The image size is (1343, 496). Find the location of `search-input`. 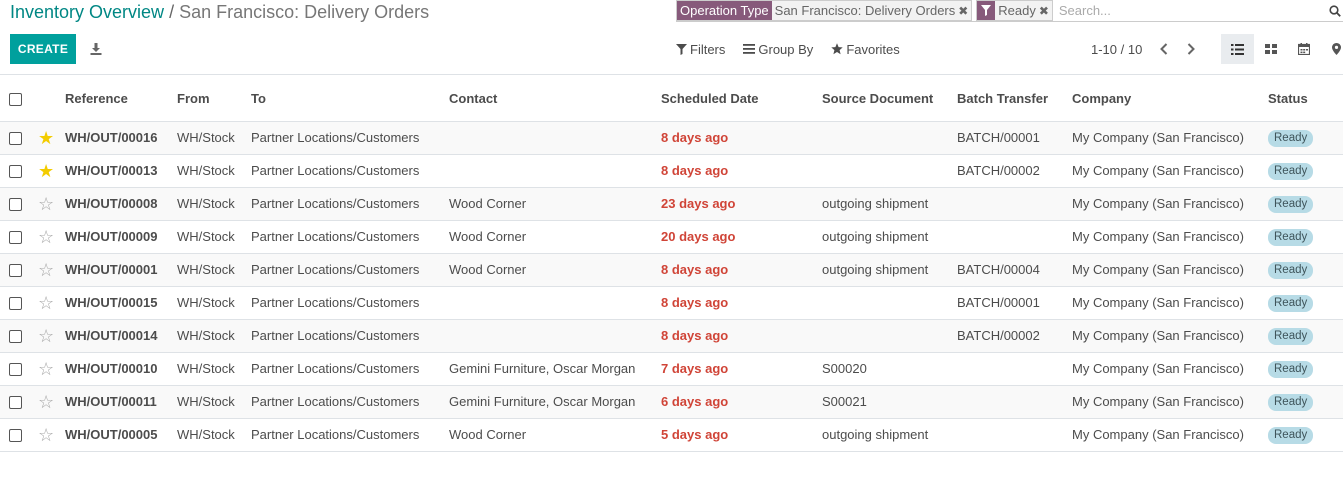

search-input is located at coordinates (1189, 10).